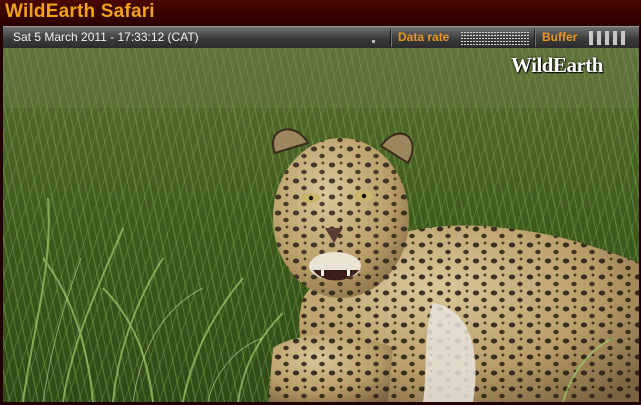 This screenshot has height=405, width=641. I want to click on data-rate-label: Data rate, so click(424, 37).